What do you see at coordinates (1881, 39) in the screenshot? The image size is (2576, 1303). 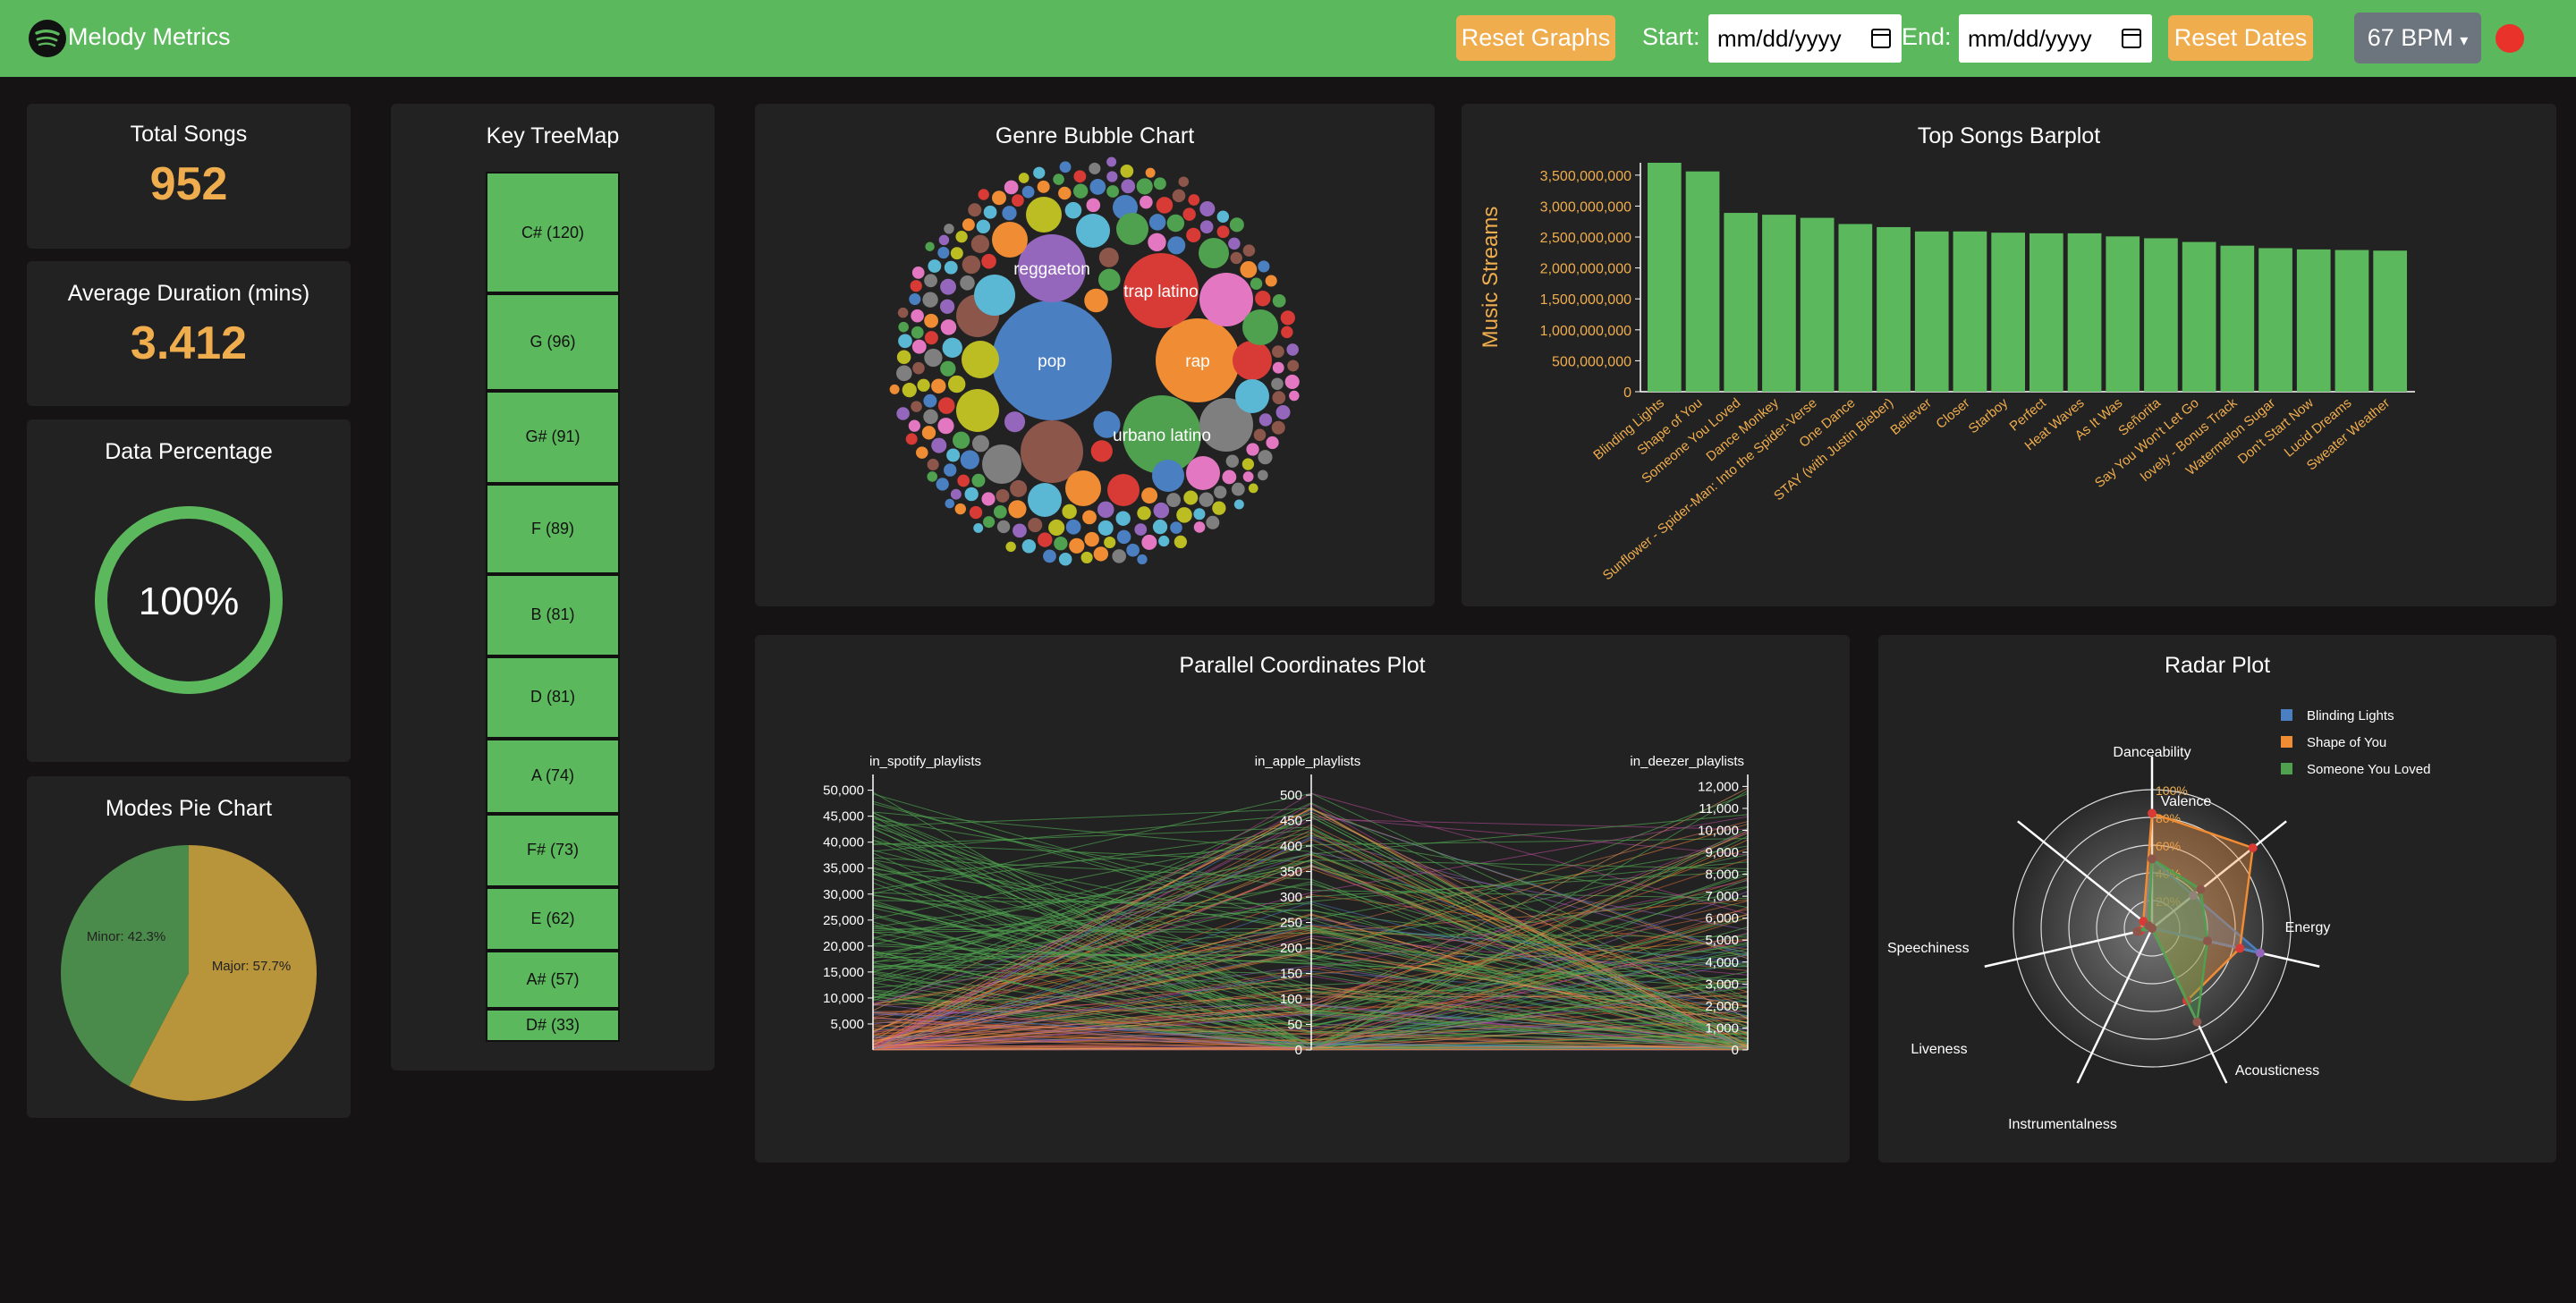 I see `calendar-icon` at bounding box center [1881, 39].